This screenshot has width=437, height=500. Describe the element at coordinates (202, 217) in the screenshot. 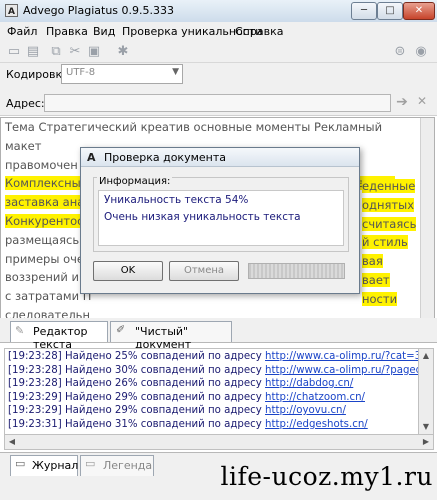

I see `uniqueness-verdict: Очень низкая уникальность текста` at that location.